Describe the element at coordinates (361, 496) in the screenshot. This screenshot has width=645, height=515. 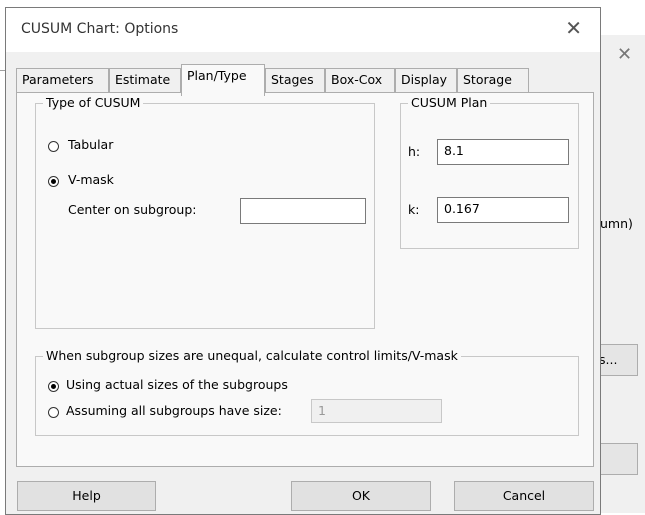
I see `ok-button: OK` at that location.